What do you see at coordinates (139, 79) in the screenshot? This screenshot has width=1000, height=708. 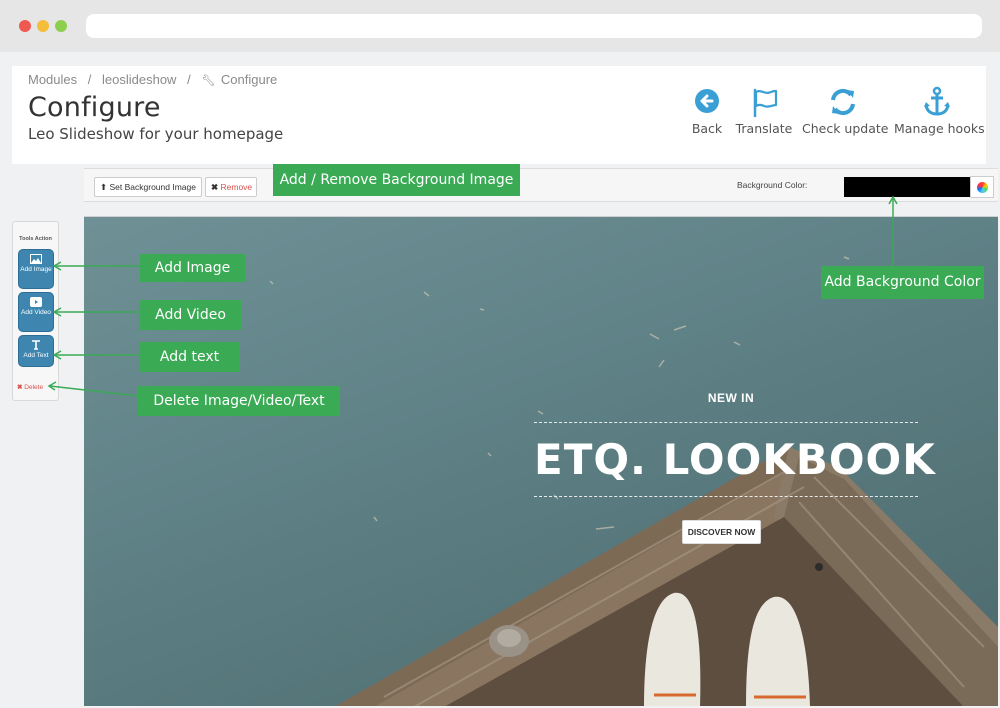 I see `breadcrumb-leoslideshow: leoslideshow` at bounding box center [139, 79].